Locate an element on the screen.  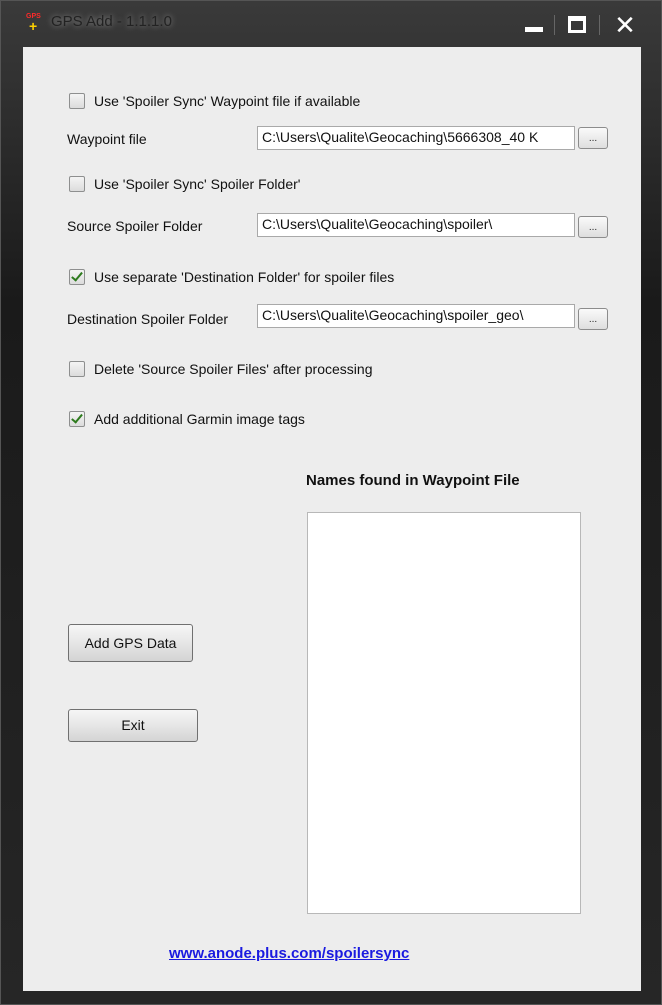
source-folder-label: Source Spoiler Folder is located at coordinates (135, 226).